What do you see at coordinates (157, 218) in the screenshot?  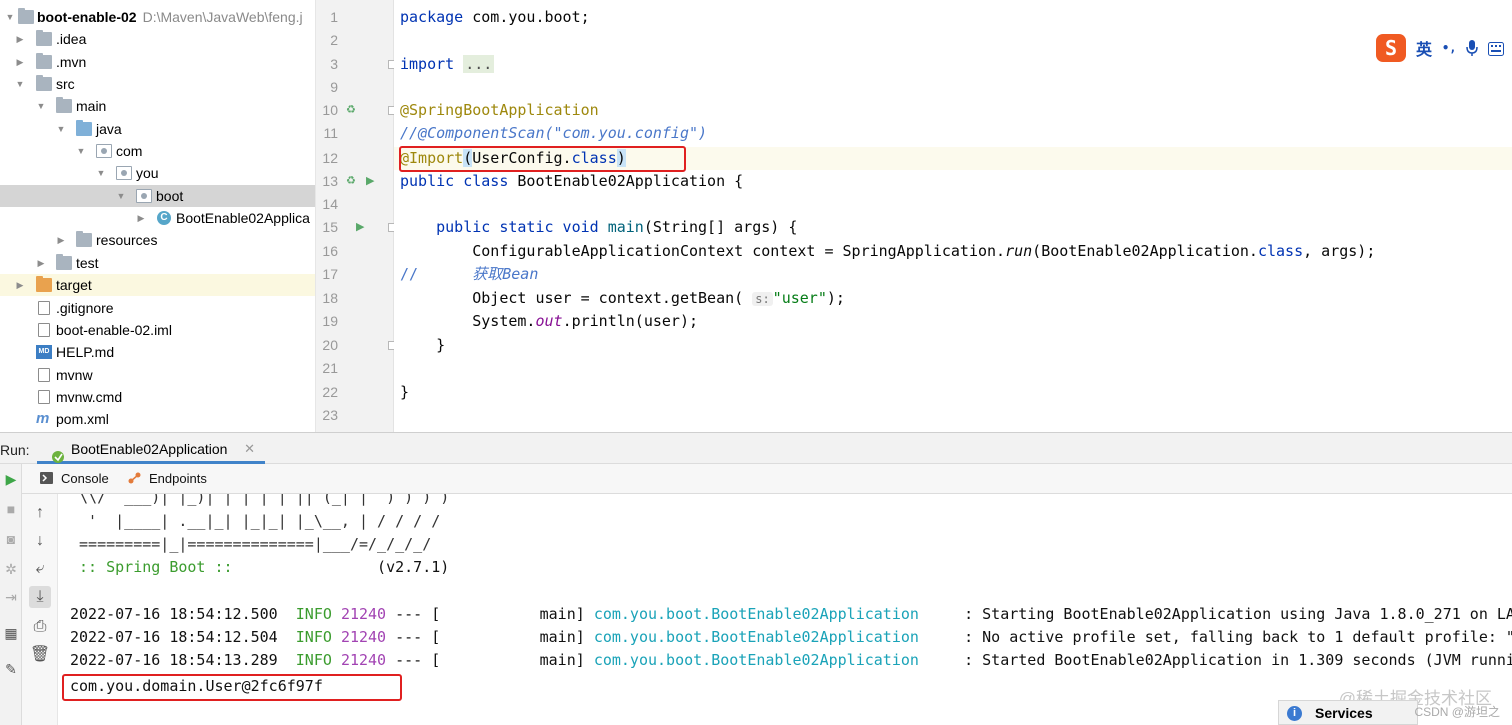 I see `tree-item-main-class: ▶ C BootEnable02Applica` at bounding box center [157, 218].